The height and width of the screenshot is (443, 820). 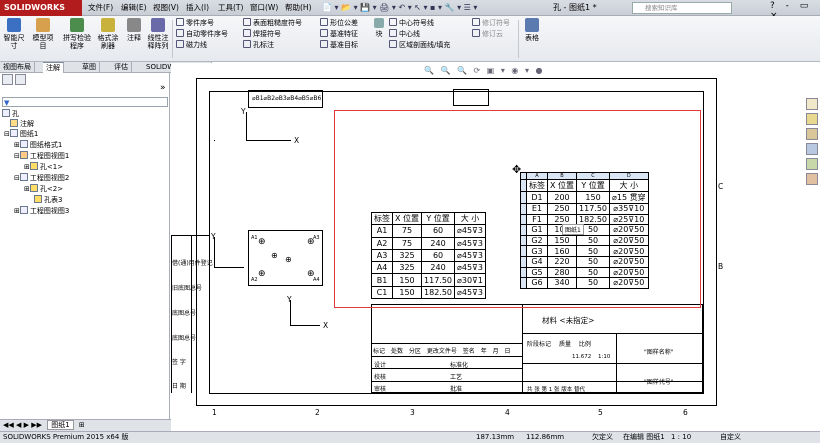 What do you see at coordinates (264, 8) in the screenshot?
I see `menu-window: 窗口(W)` at bounding box center [264, 8].